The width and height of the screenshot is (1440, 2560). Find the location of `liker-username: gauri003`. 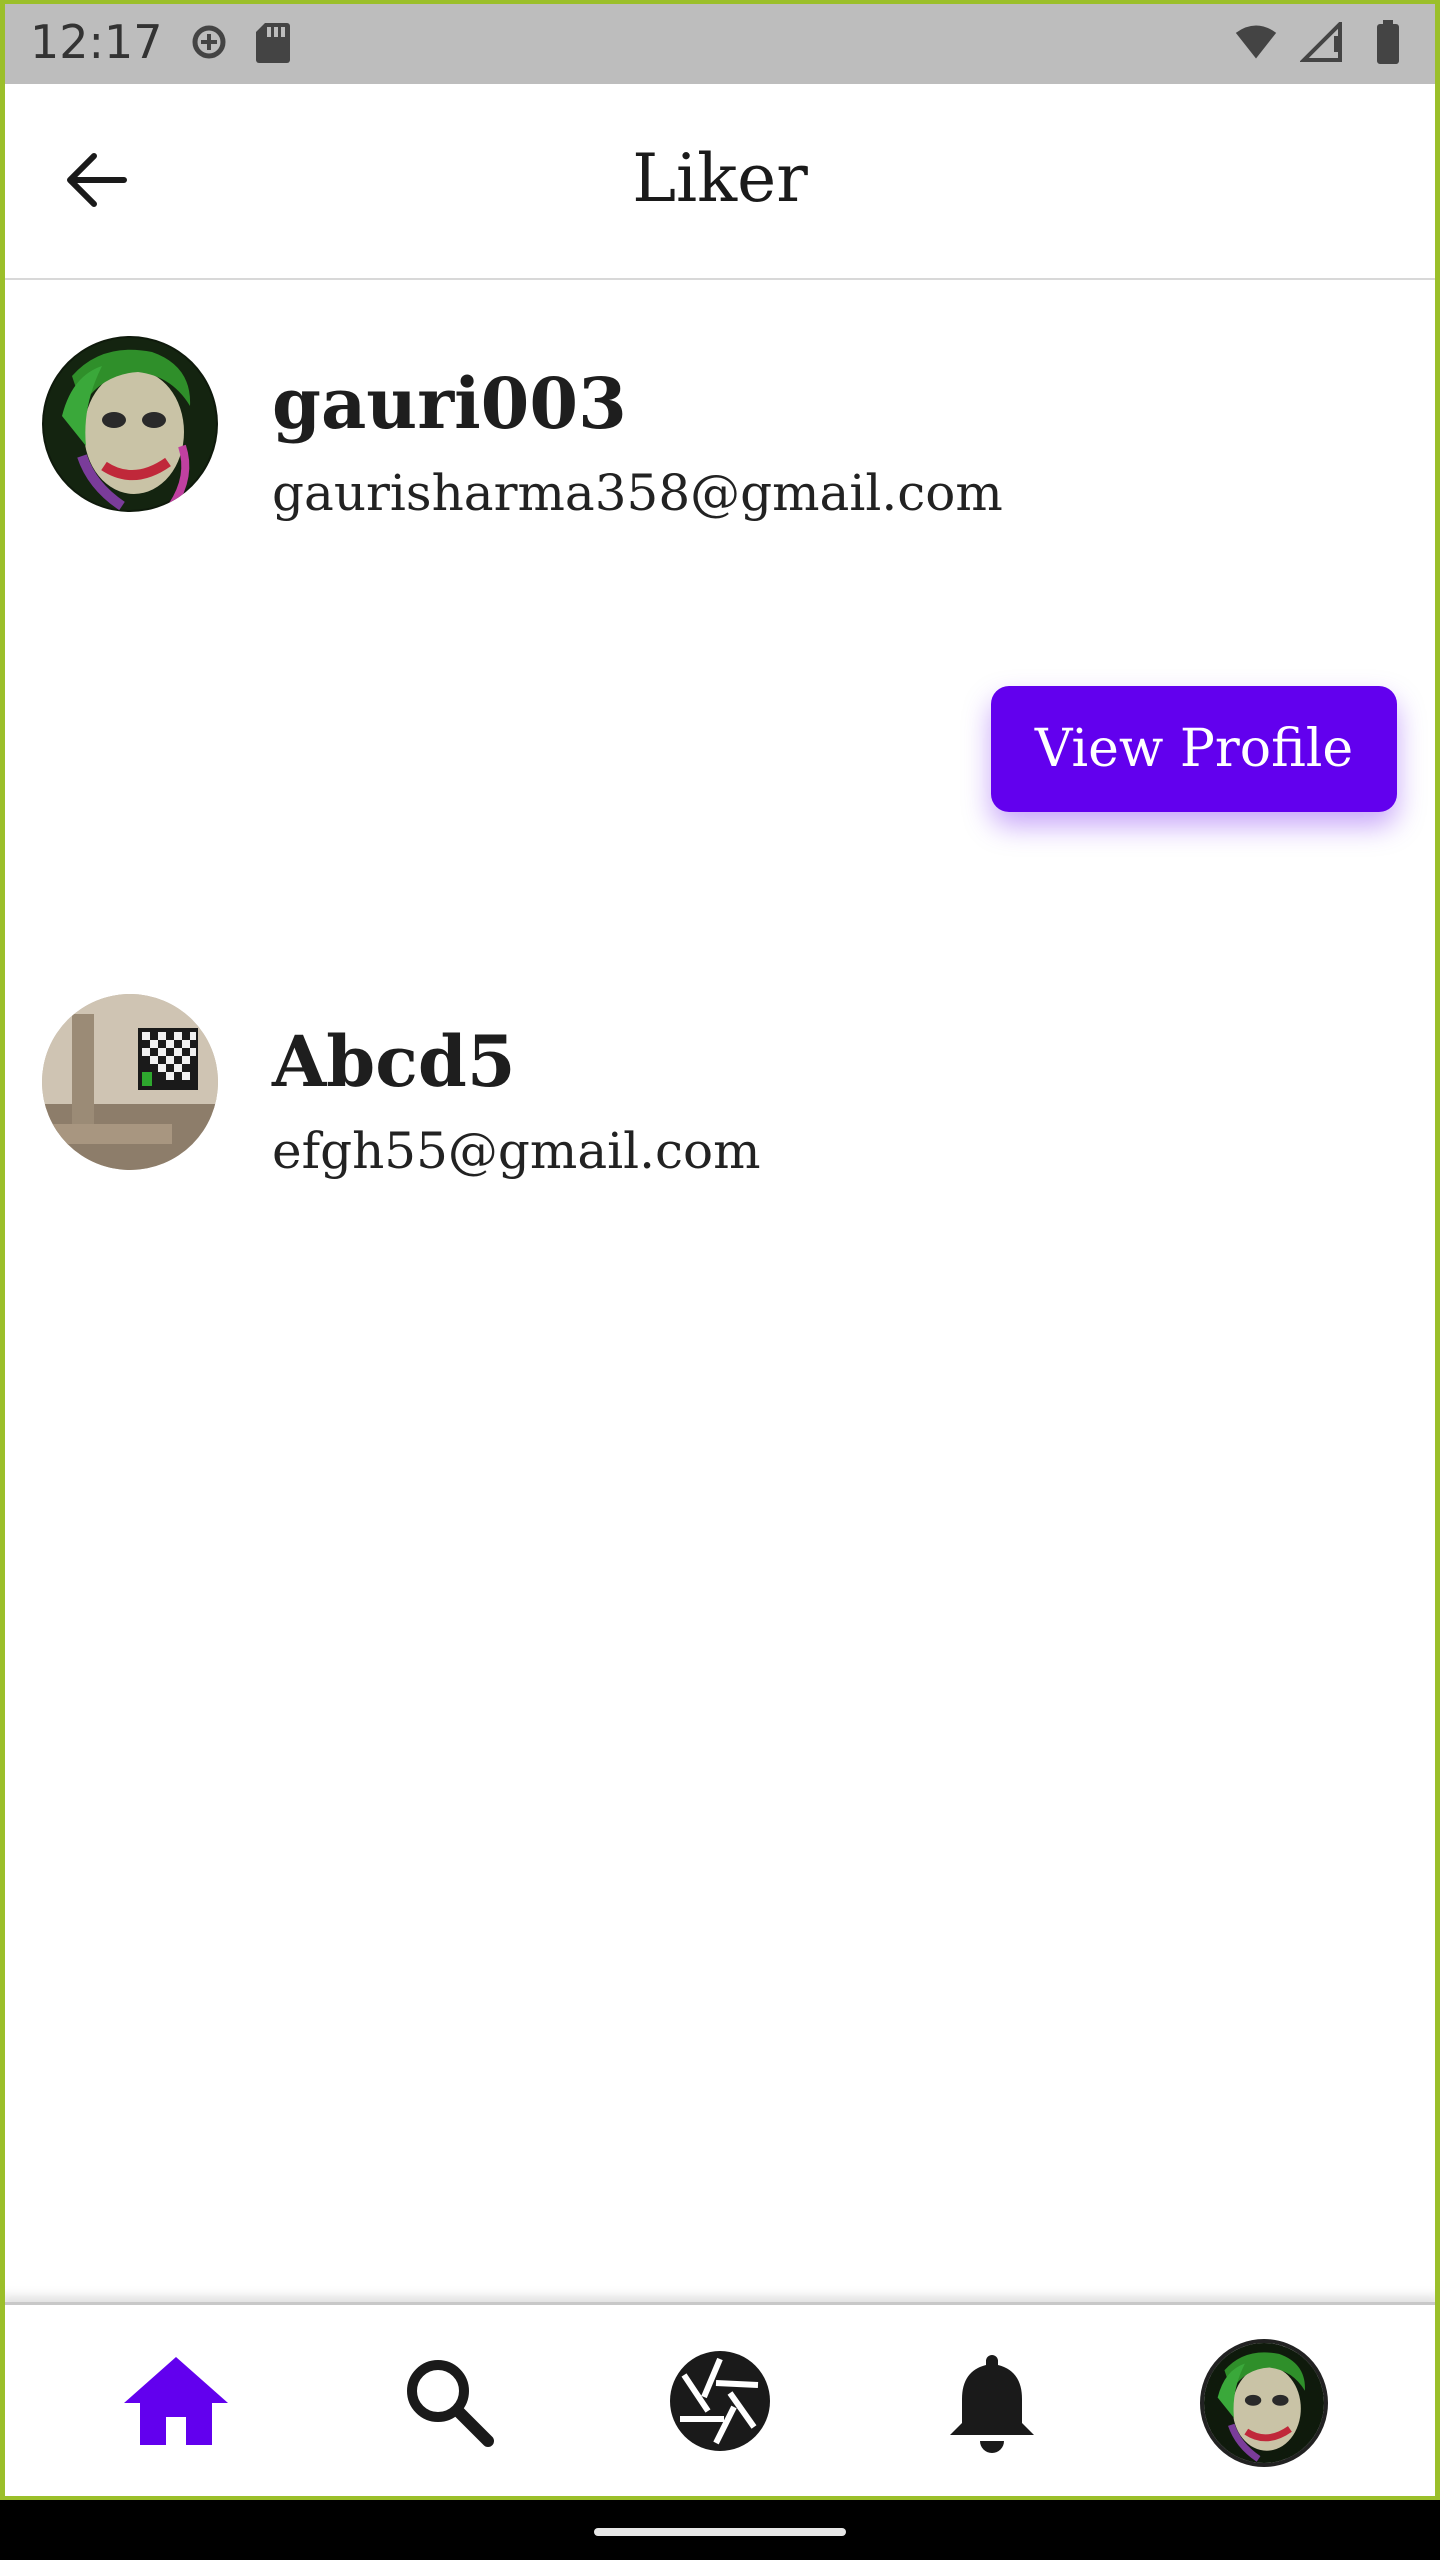

liker-username: gauri003 is located at coordinates (449, 403).